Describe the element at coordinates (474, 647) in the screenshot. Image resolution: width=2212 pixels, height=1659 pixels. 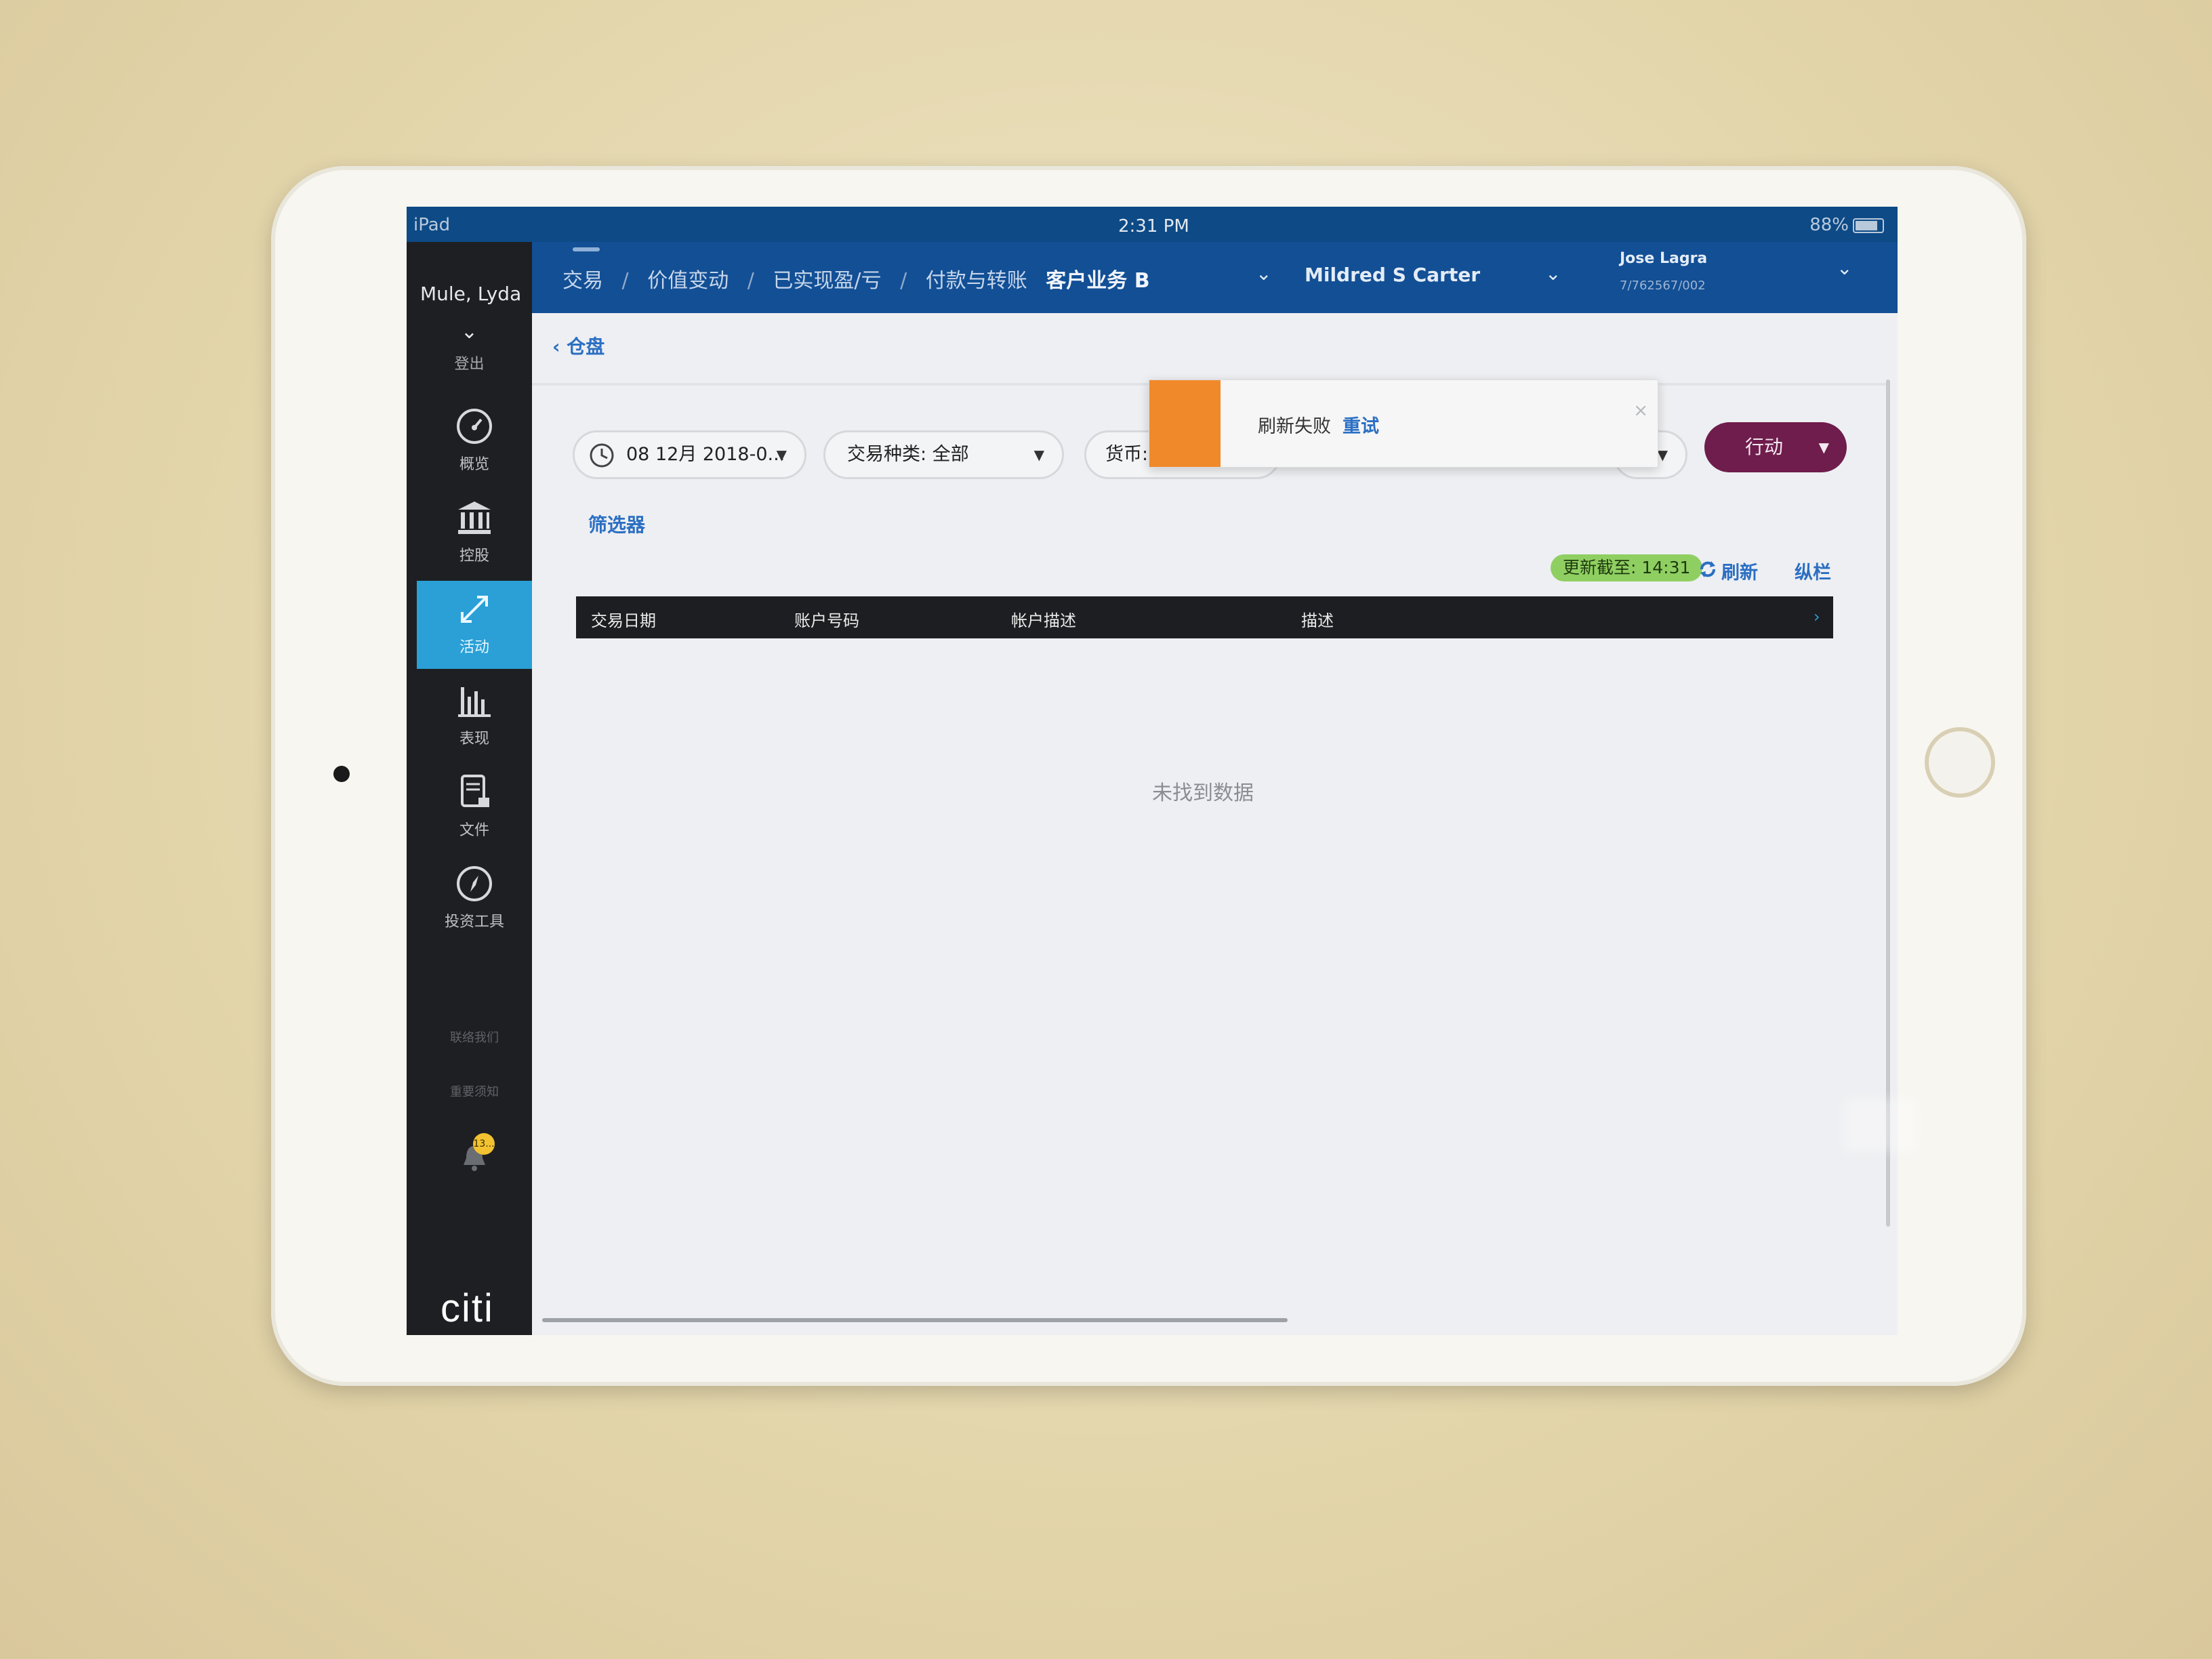
I see `sidebar-item-label: 活动` at that location.